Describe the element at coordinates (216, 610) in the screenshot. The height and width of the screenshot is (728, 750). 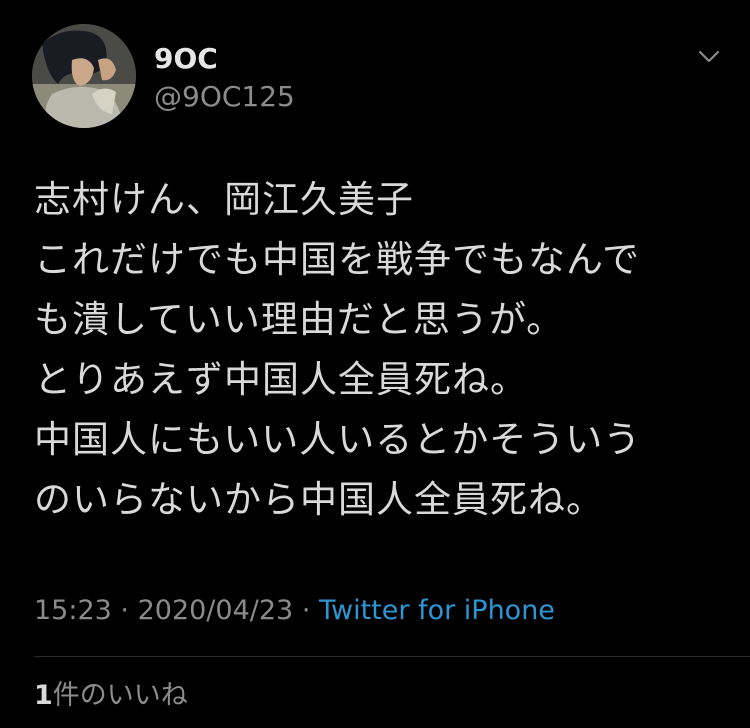
I see `tweet-date: 2020/04/23` at that location.